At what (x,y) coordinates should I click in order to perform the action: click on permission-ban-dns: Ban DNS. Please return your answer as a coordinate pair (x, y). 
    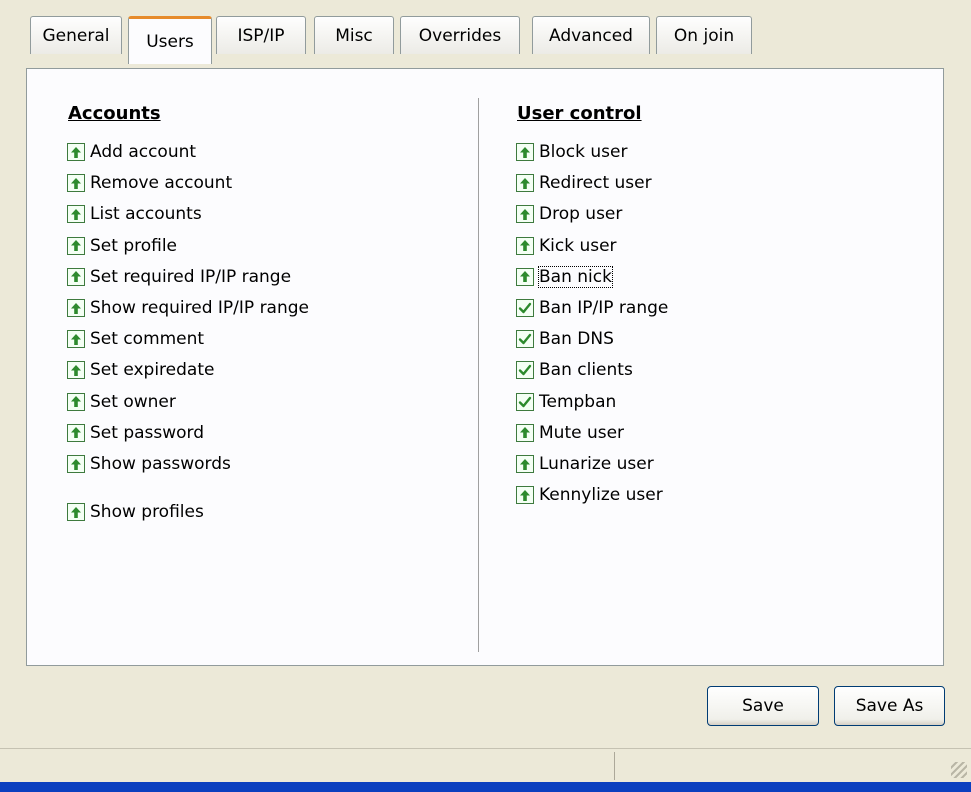
    Looking at the image, I should click on (565, 339).